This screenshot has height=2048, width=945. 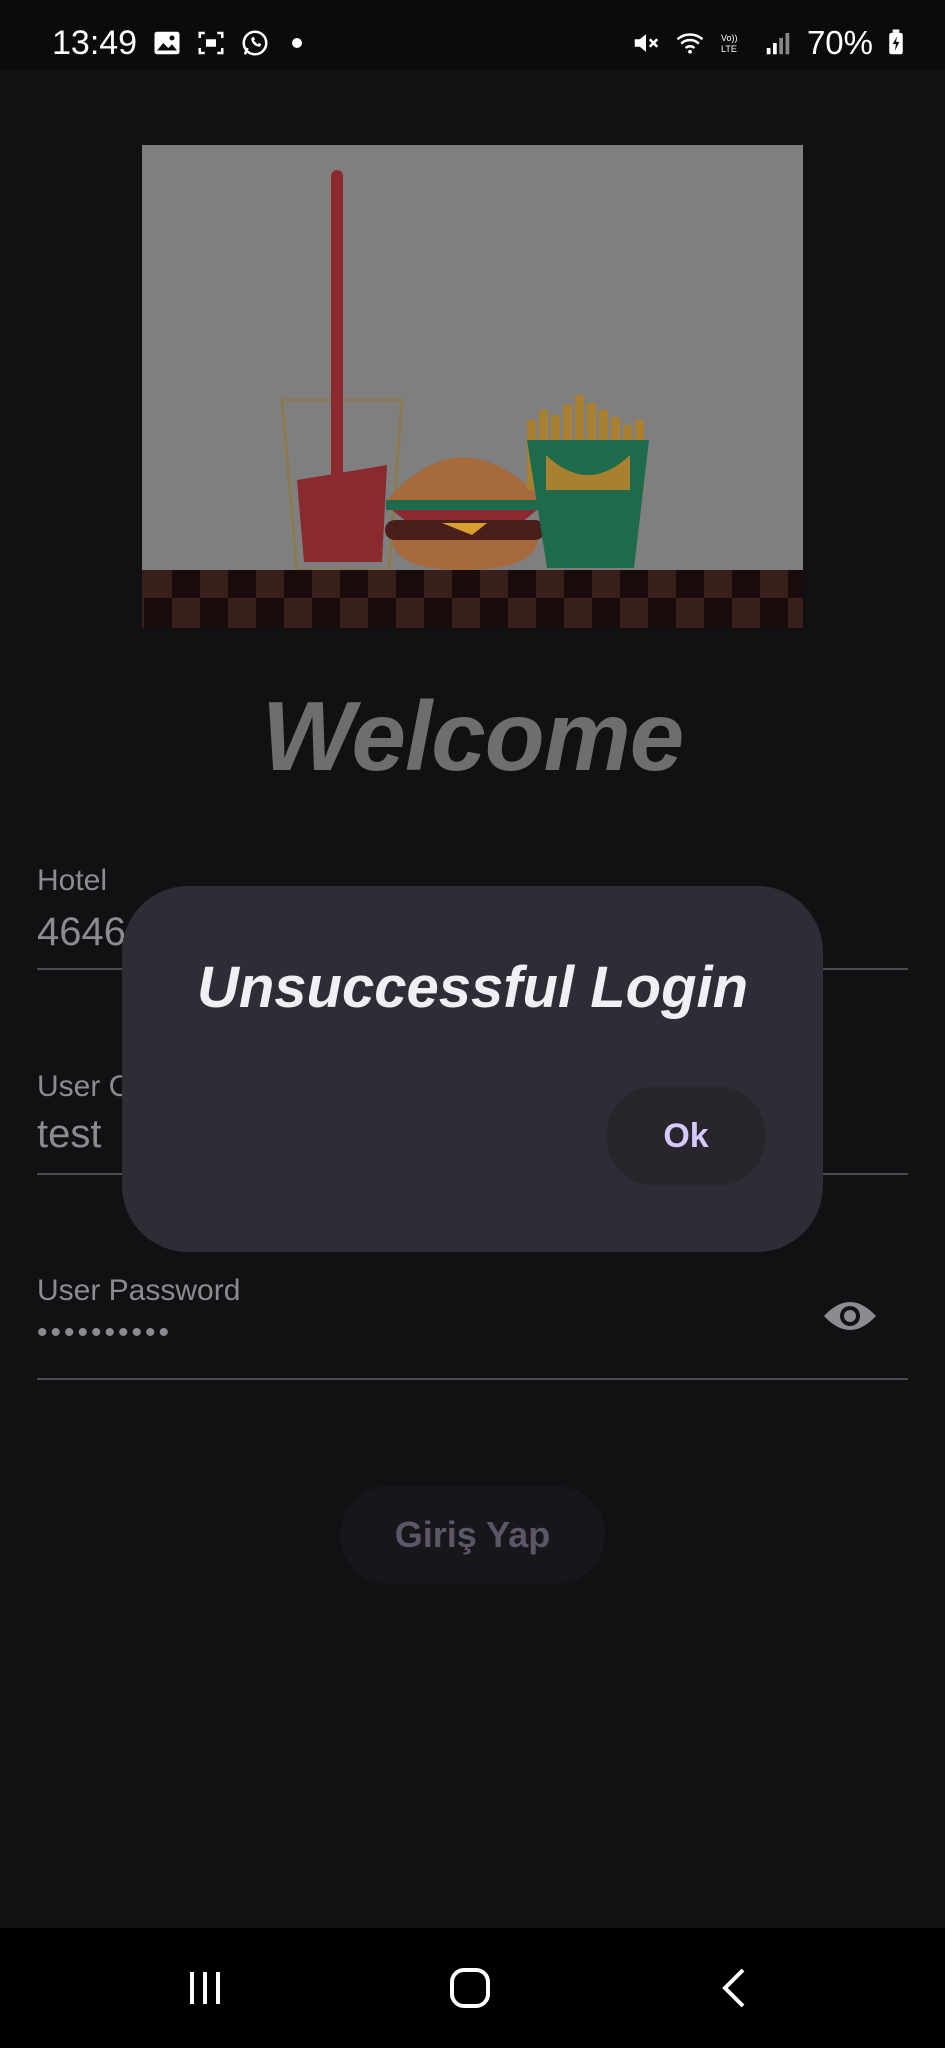 What do you see at coordinates (646, 43) in the screenshot?
I see `mute-icon` at bounding box center [646, 43].